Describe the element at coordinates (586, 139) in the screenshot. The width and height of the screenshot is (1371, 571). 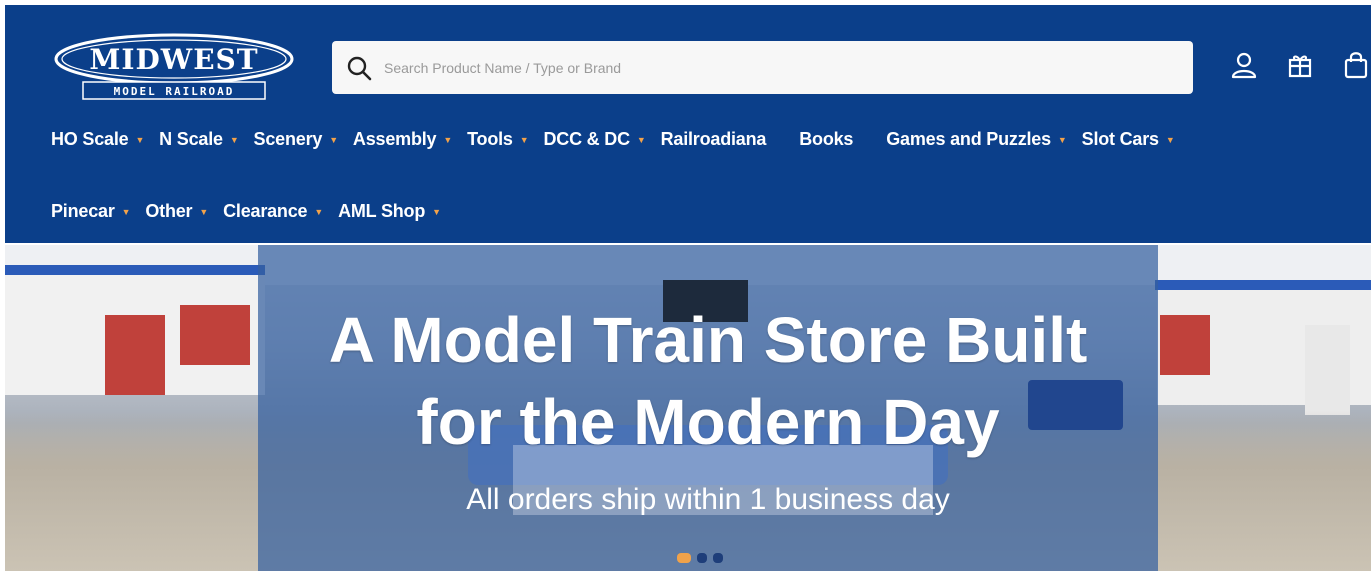
I see `nav-label: DCC & DC` at that location.